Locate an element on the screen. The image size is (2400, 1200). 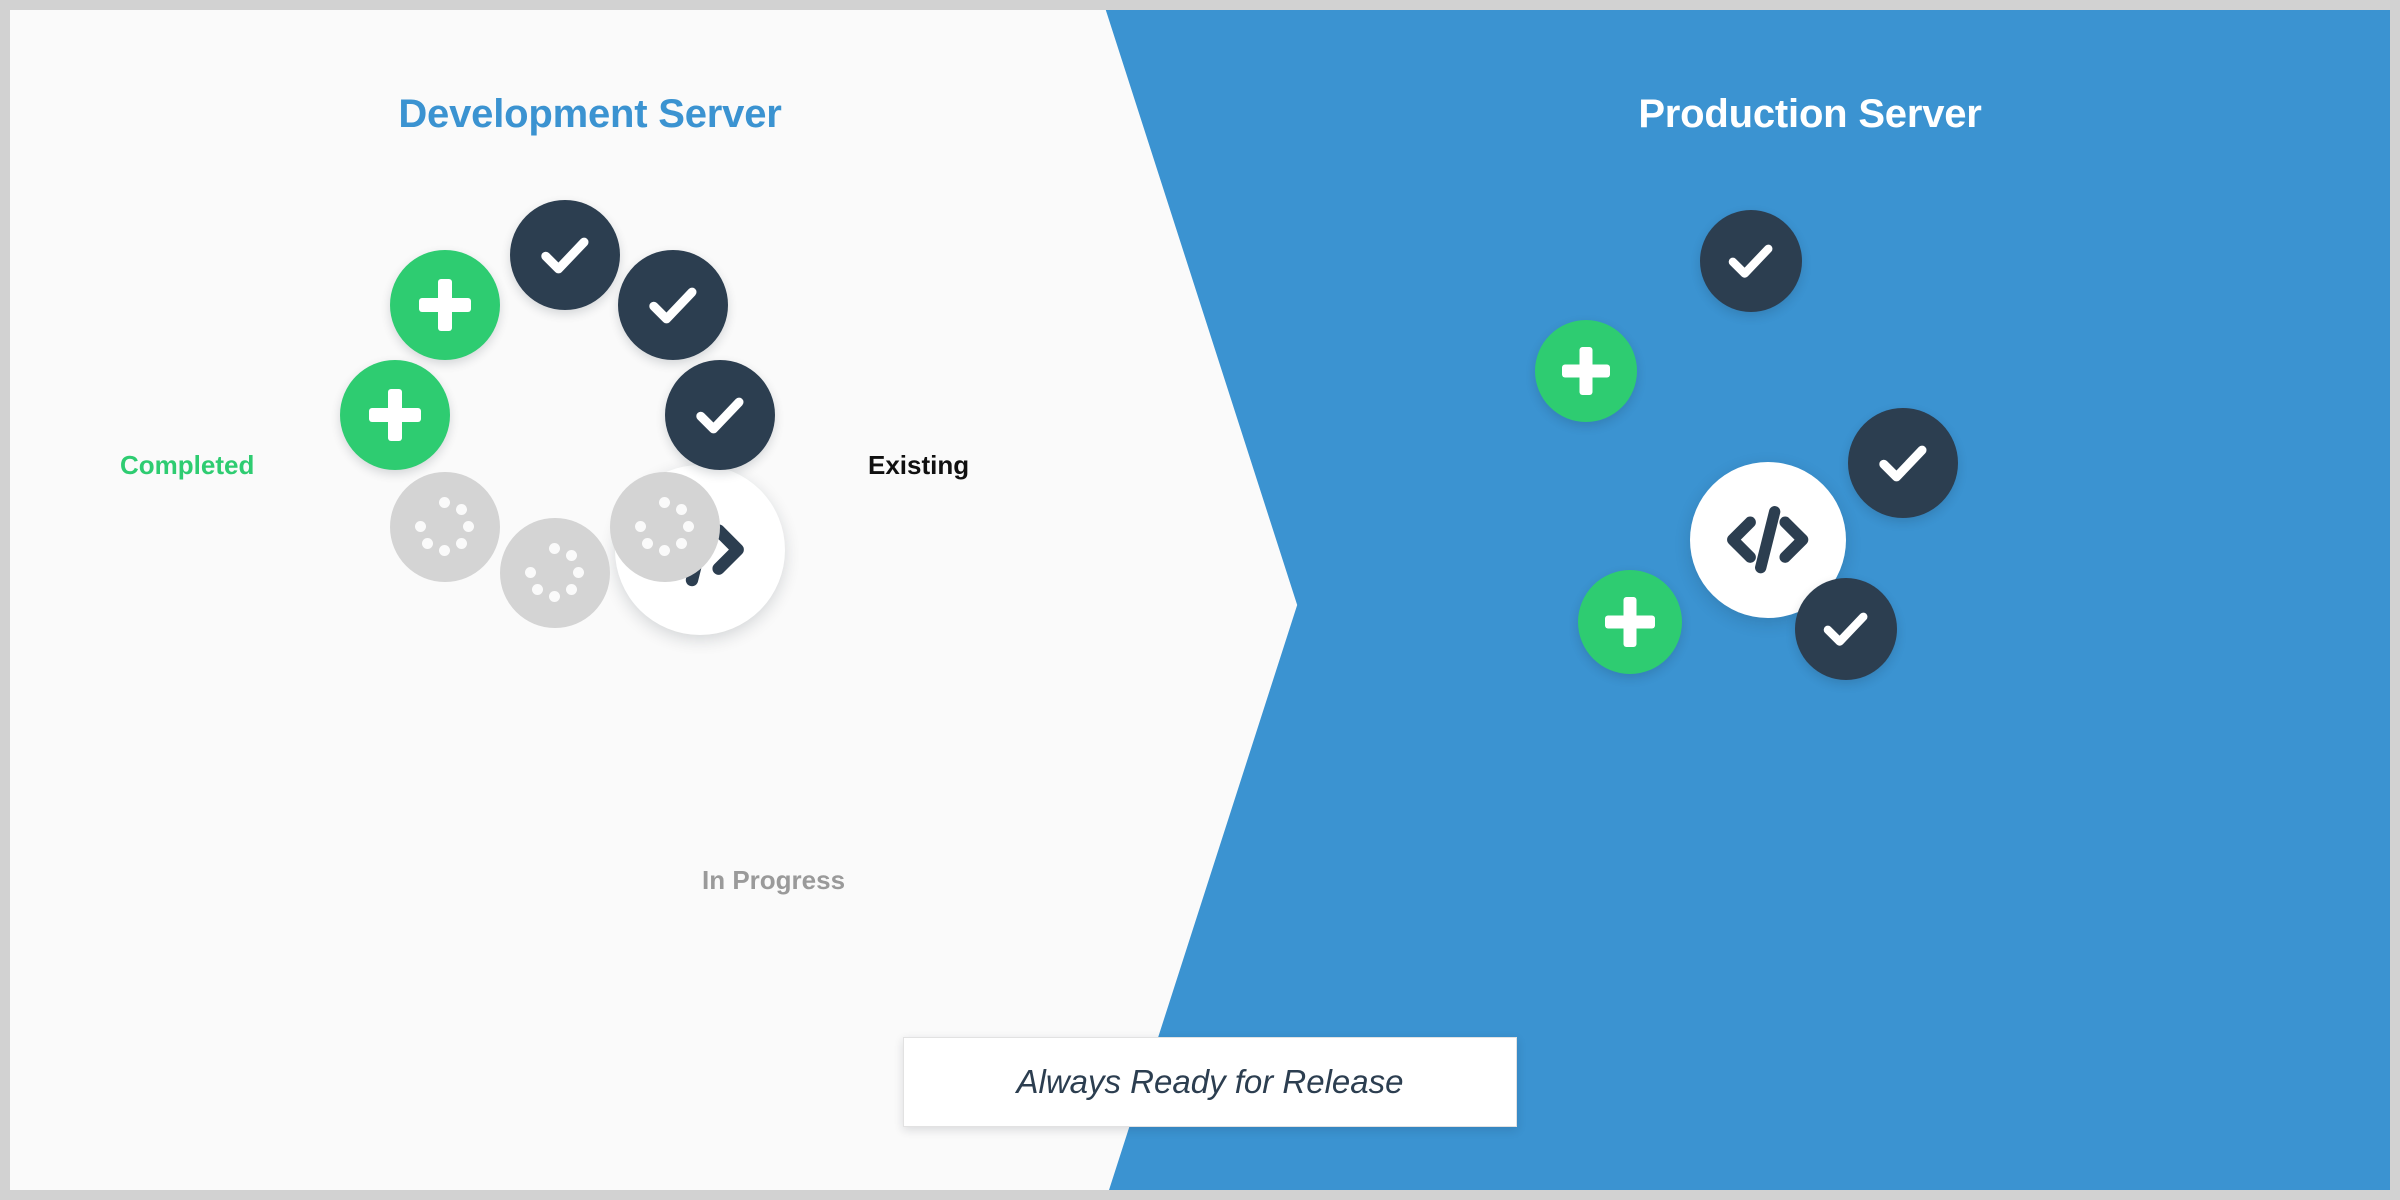
release-banner: Always Ready for Release is located at coordinates (1210, 1082).